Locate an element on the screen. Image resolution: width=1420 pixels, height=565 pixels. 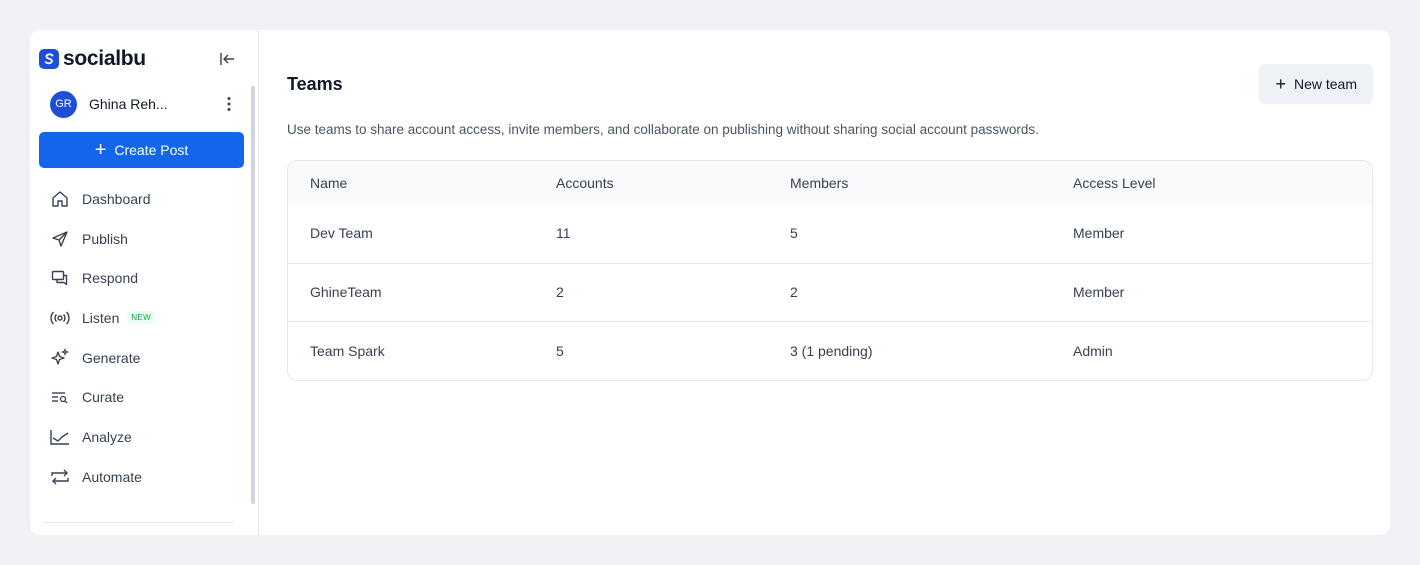
more-options-icon is located at coordinates (229, 104).